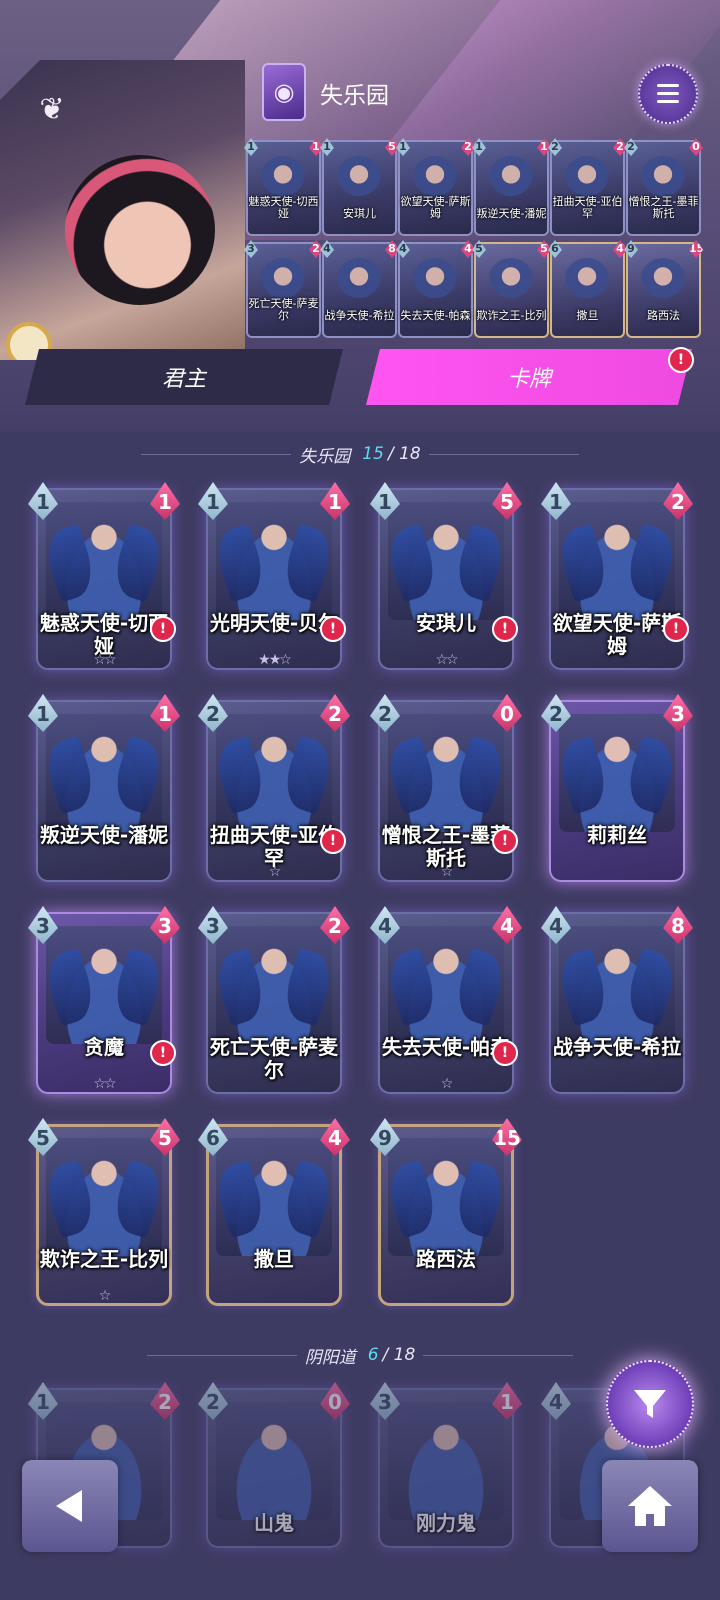  What do you see at coordinates (104, 1212) in the screenshot?
I see `collection-card: 5 5 欺诈之王-比列 ☆` at bounding box center [104, 1212].